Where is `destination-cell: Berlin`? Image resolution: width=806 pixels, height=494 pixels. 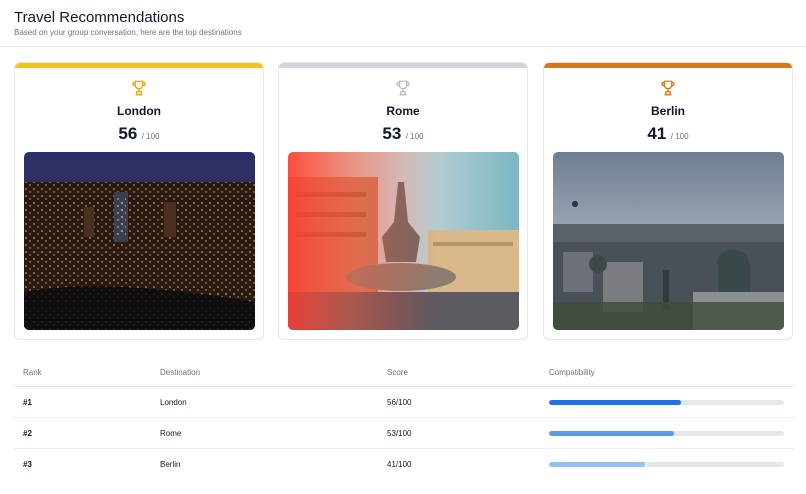
destination-cell: Berlin is located at coordinates (170, 464).